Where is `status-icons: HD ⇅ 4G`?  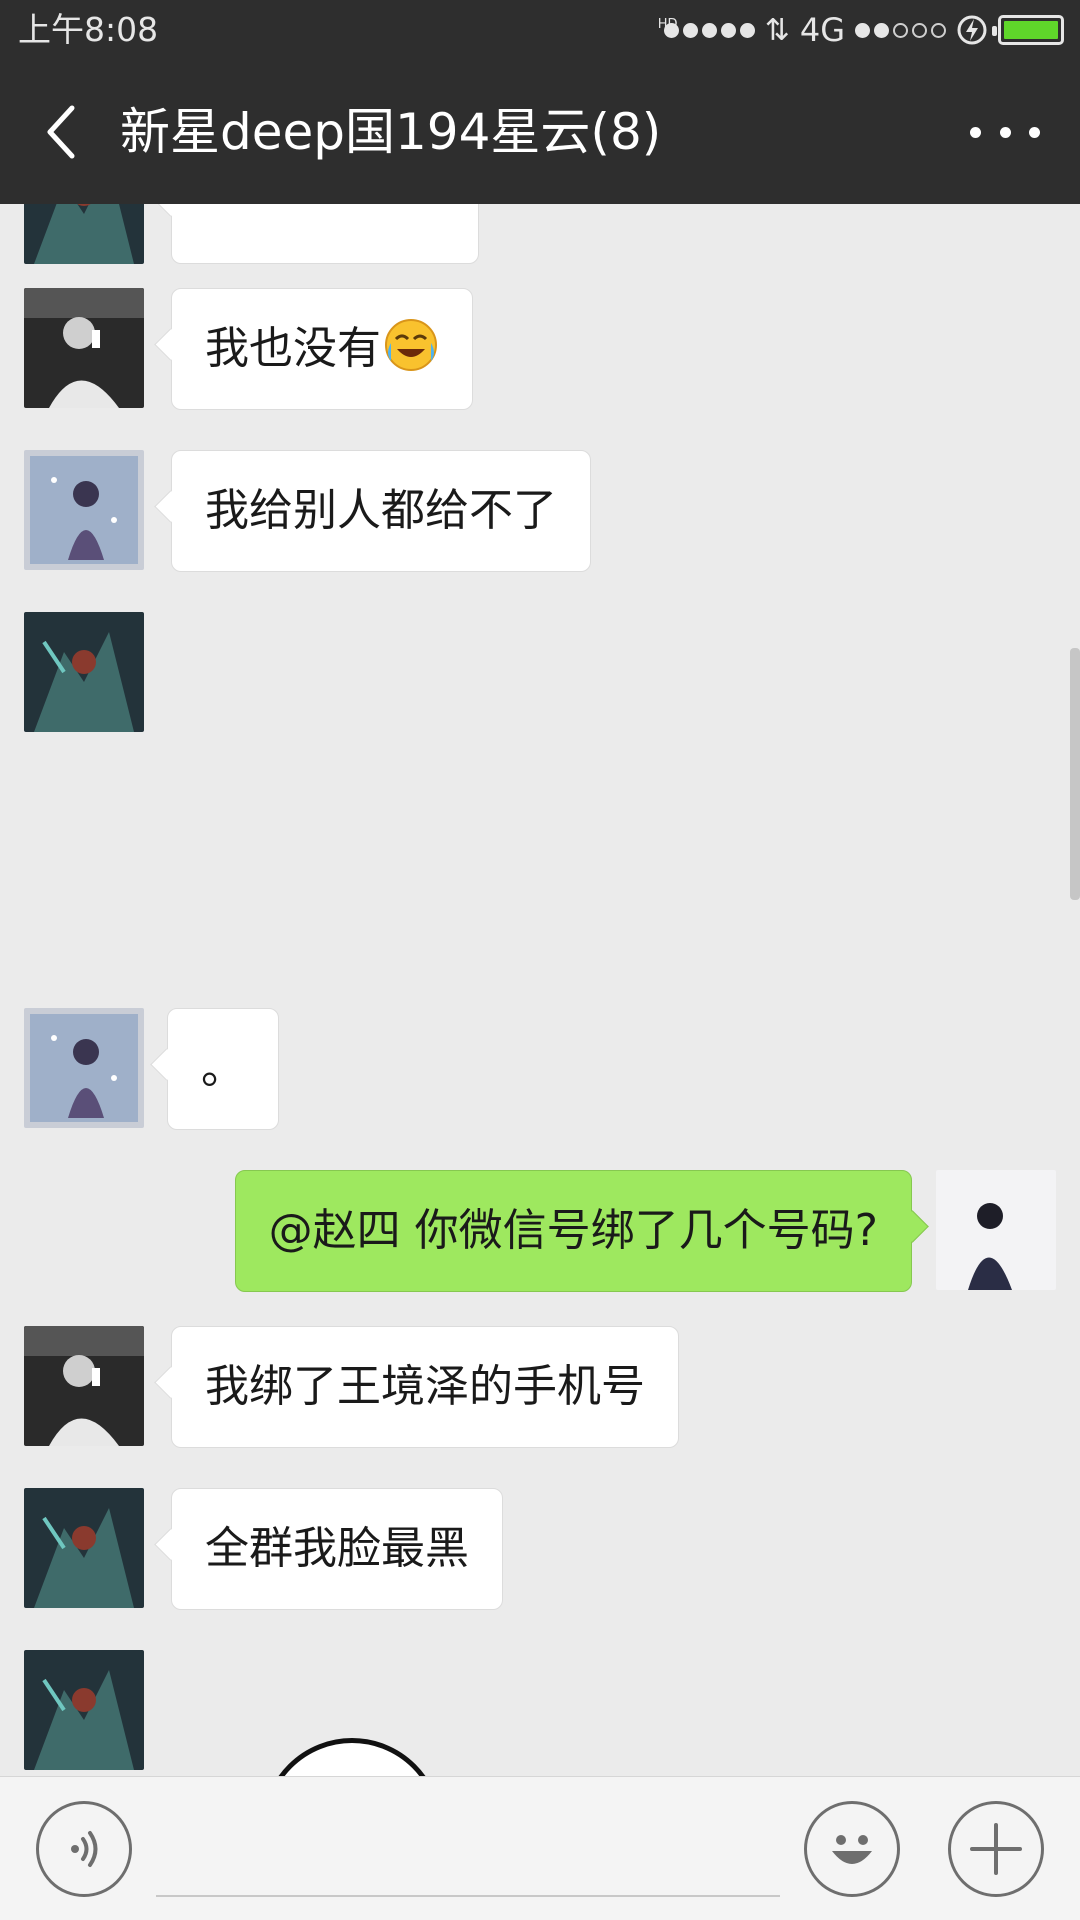 status-icons: HD ⇅ 4G is located at coordinates (861, 30).